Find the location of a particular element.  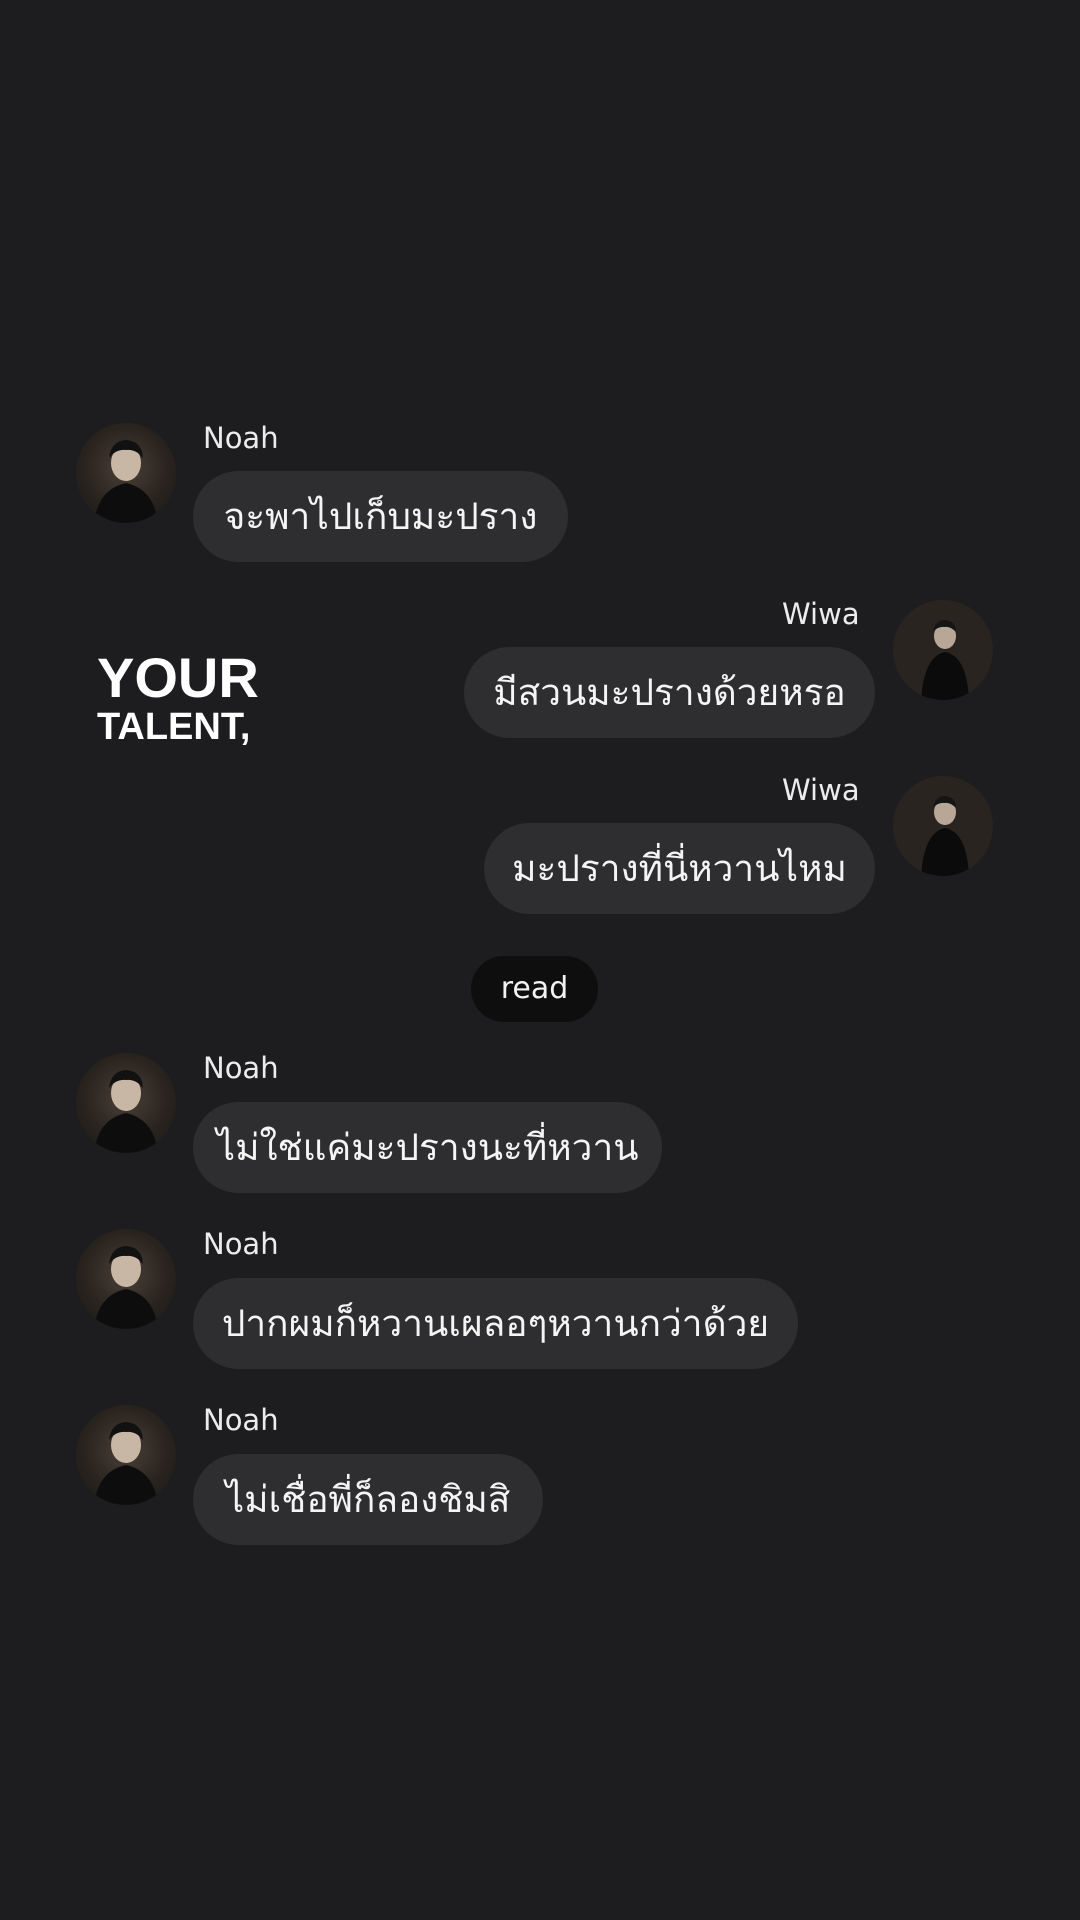

read-receipt: read is located at coordinates (534, 989).